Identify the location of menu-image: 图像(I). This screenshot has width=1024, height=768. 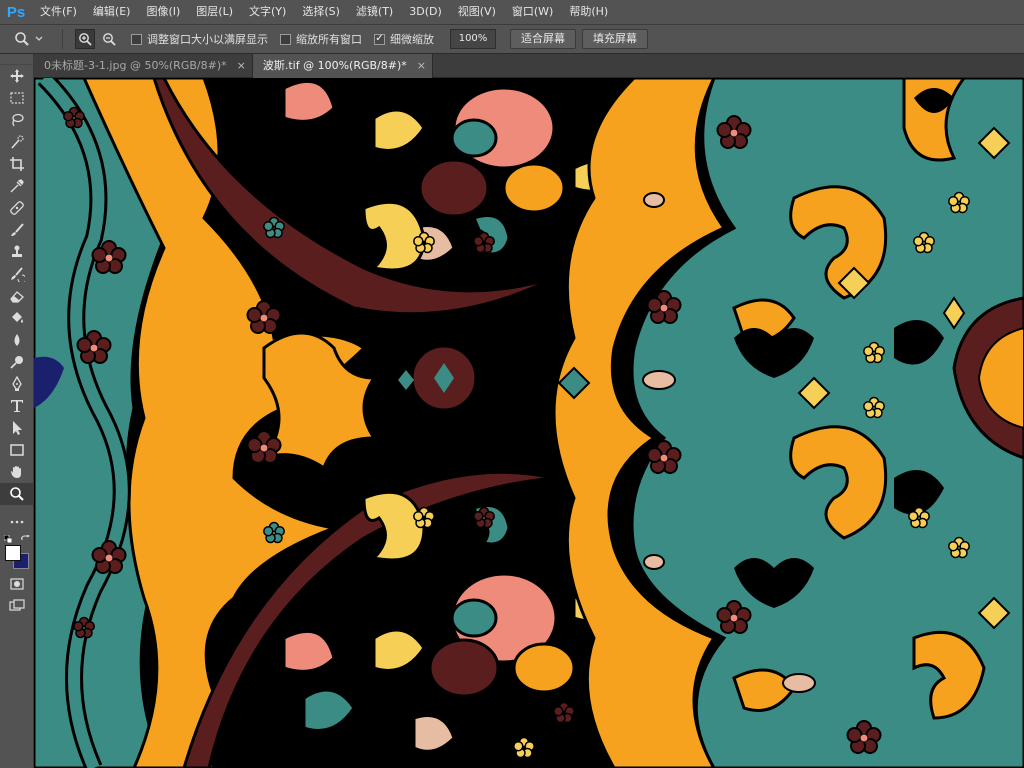
(163, 12).